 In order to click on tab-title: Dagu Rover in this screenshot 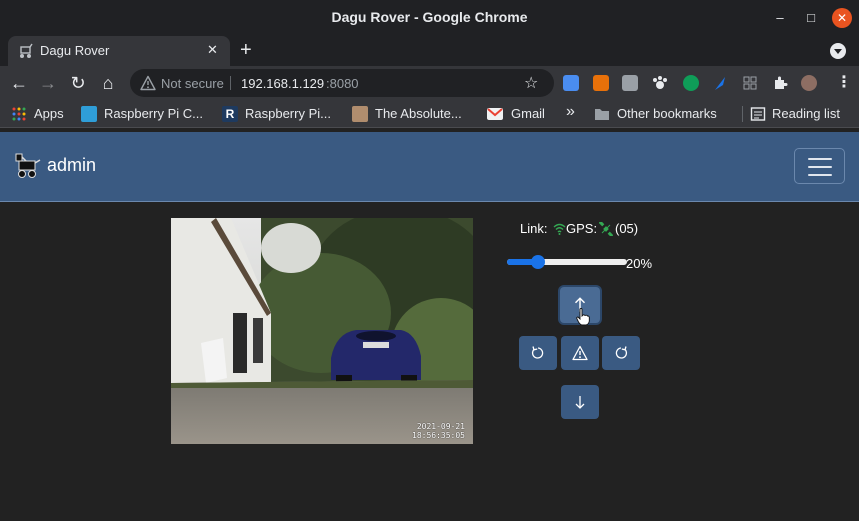, I will do `click(75, 50)`.